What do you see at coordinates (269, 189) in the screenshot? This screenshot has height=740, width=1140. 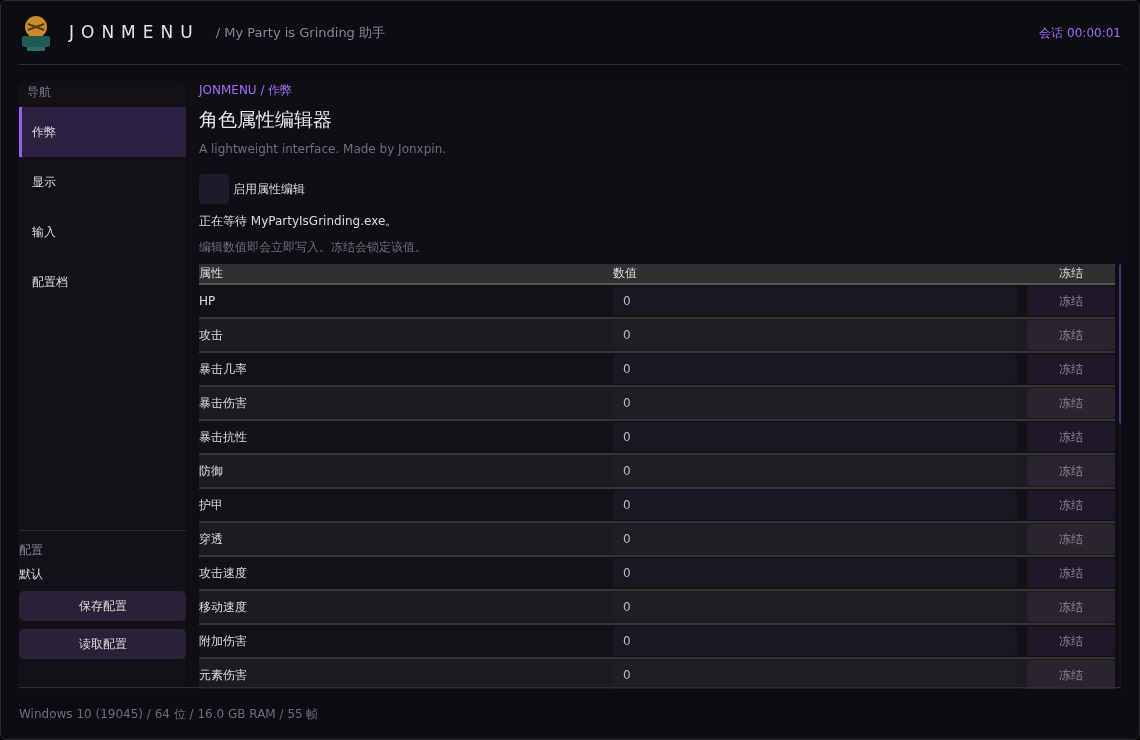 I see `checkbox-label: 启用属性编辑` at bounding box center [269, 189].